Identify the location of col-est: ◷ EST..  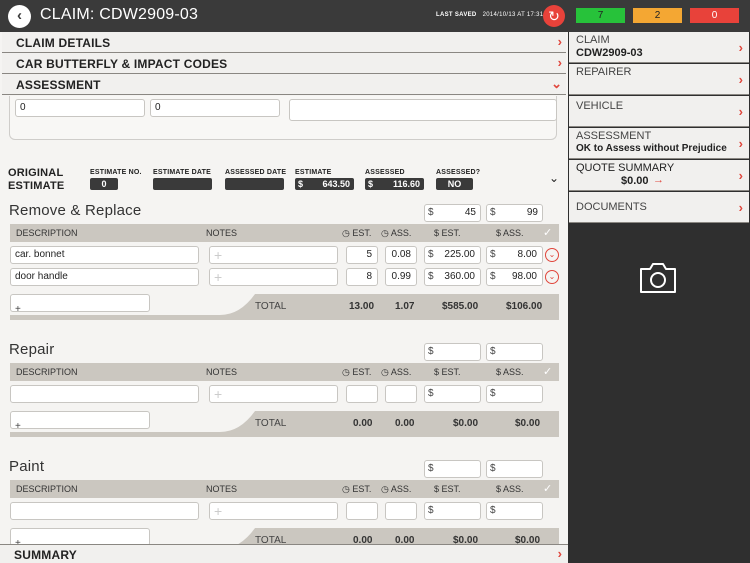
(356, 372).